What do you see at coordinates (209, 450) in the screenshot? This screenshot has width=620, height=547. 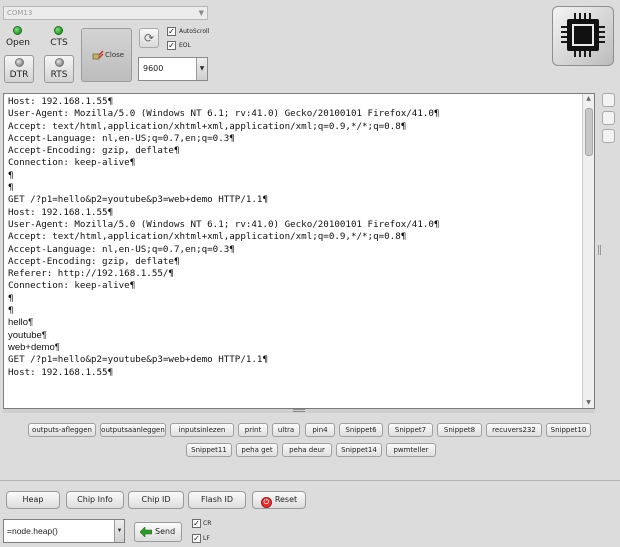 I see `snippet-button: Snippet11` at bounding box center [209, 450].